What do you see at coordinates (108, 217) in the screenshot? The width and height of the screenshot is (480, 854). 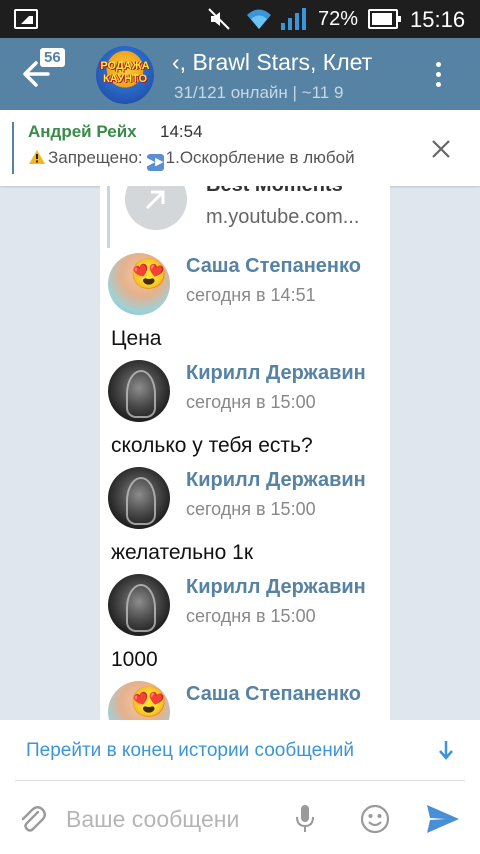 I see `link-preview-rail` at bounding box center [108, 217].